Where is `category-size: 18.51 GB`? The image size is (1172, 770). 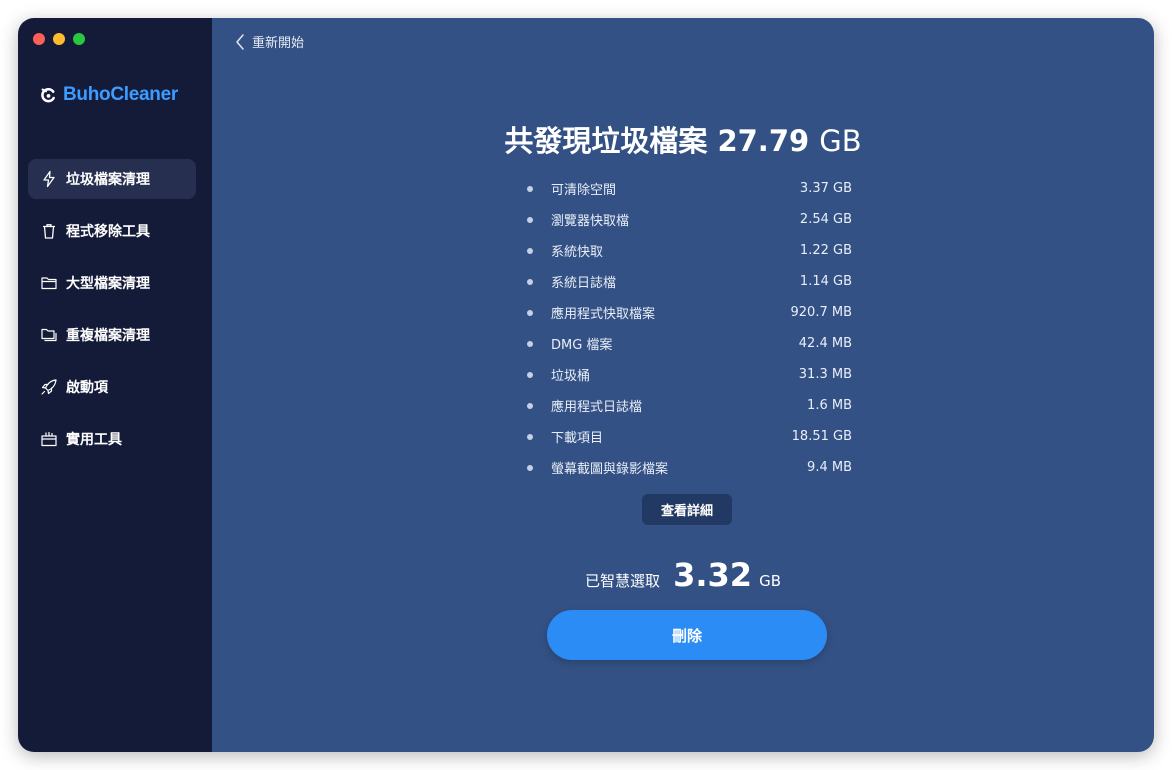
category-size: 18.51 GB is located at coordinates (821, 436).